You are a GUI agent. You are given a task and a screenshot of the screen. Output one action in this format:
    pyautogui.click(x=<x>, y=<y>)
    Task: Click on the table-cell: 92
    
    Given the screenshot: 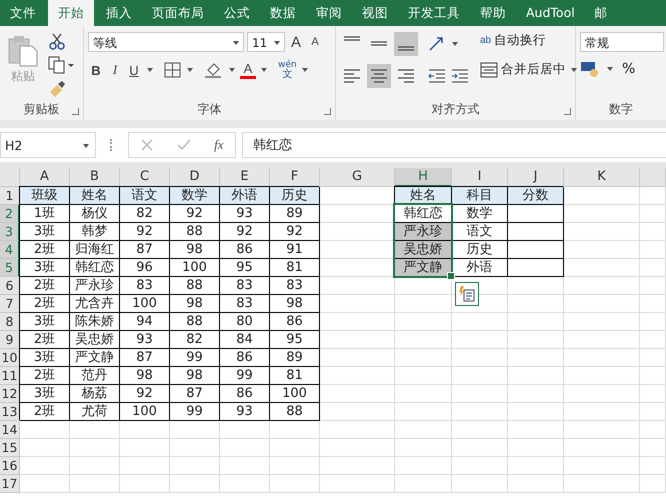 What is the action you would take?
    pyautogui.click(x=145, y=232)
    